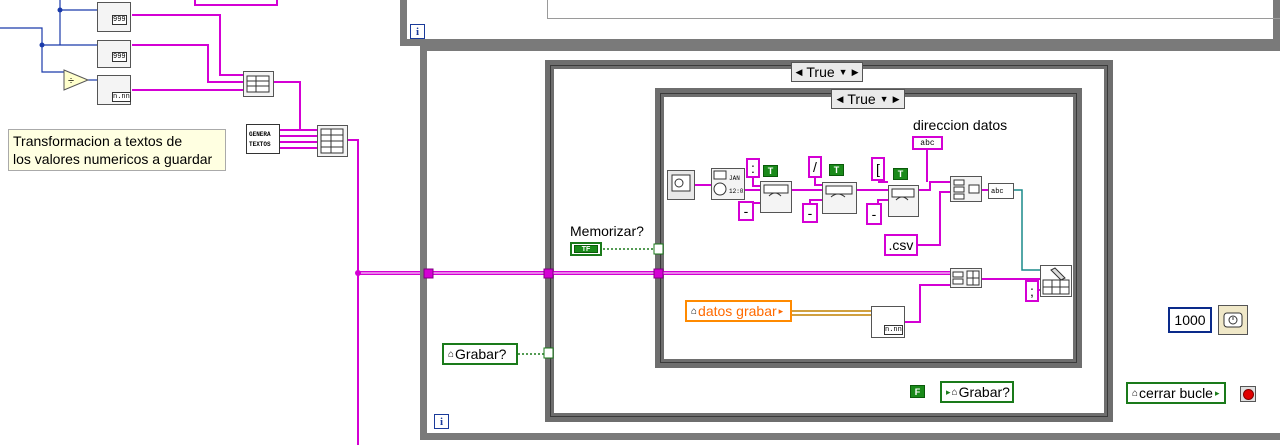  Describe the element at coordinates (927, 143) in the screenshot. I see `direccion-datos-control: abc` at that location.